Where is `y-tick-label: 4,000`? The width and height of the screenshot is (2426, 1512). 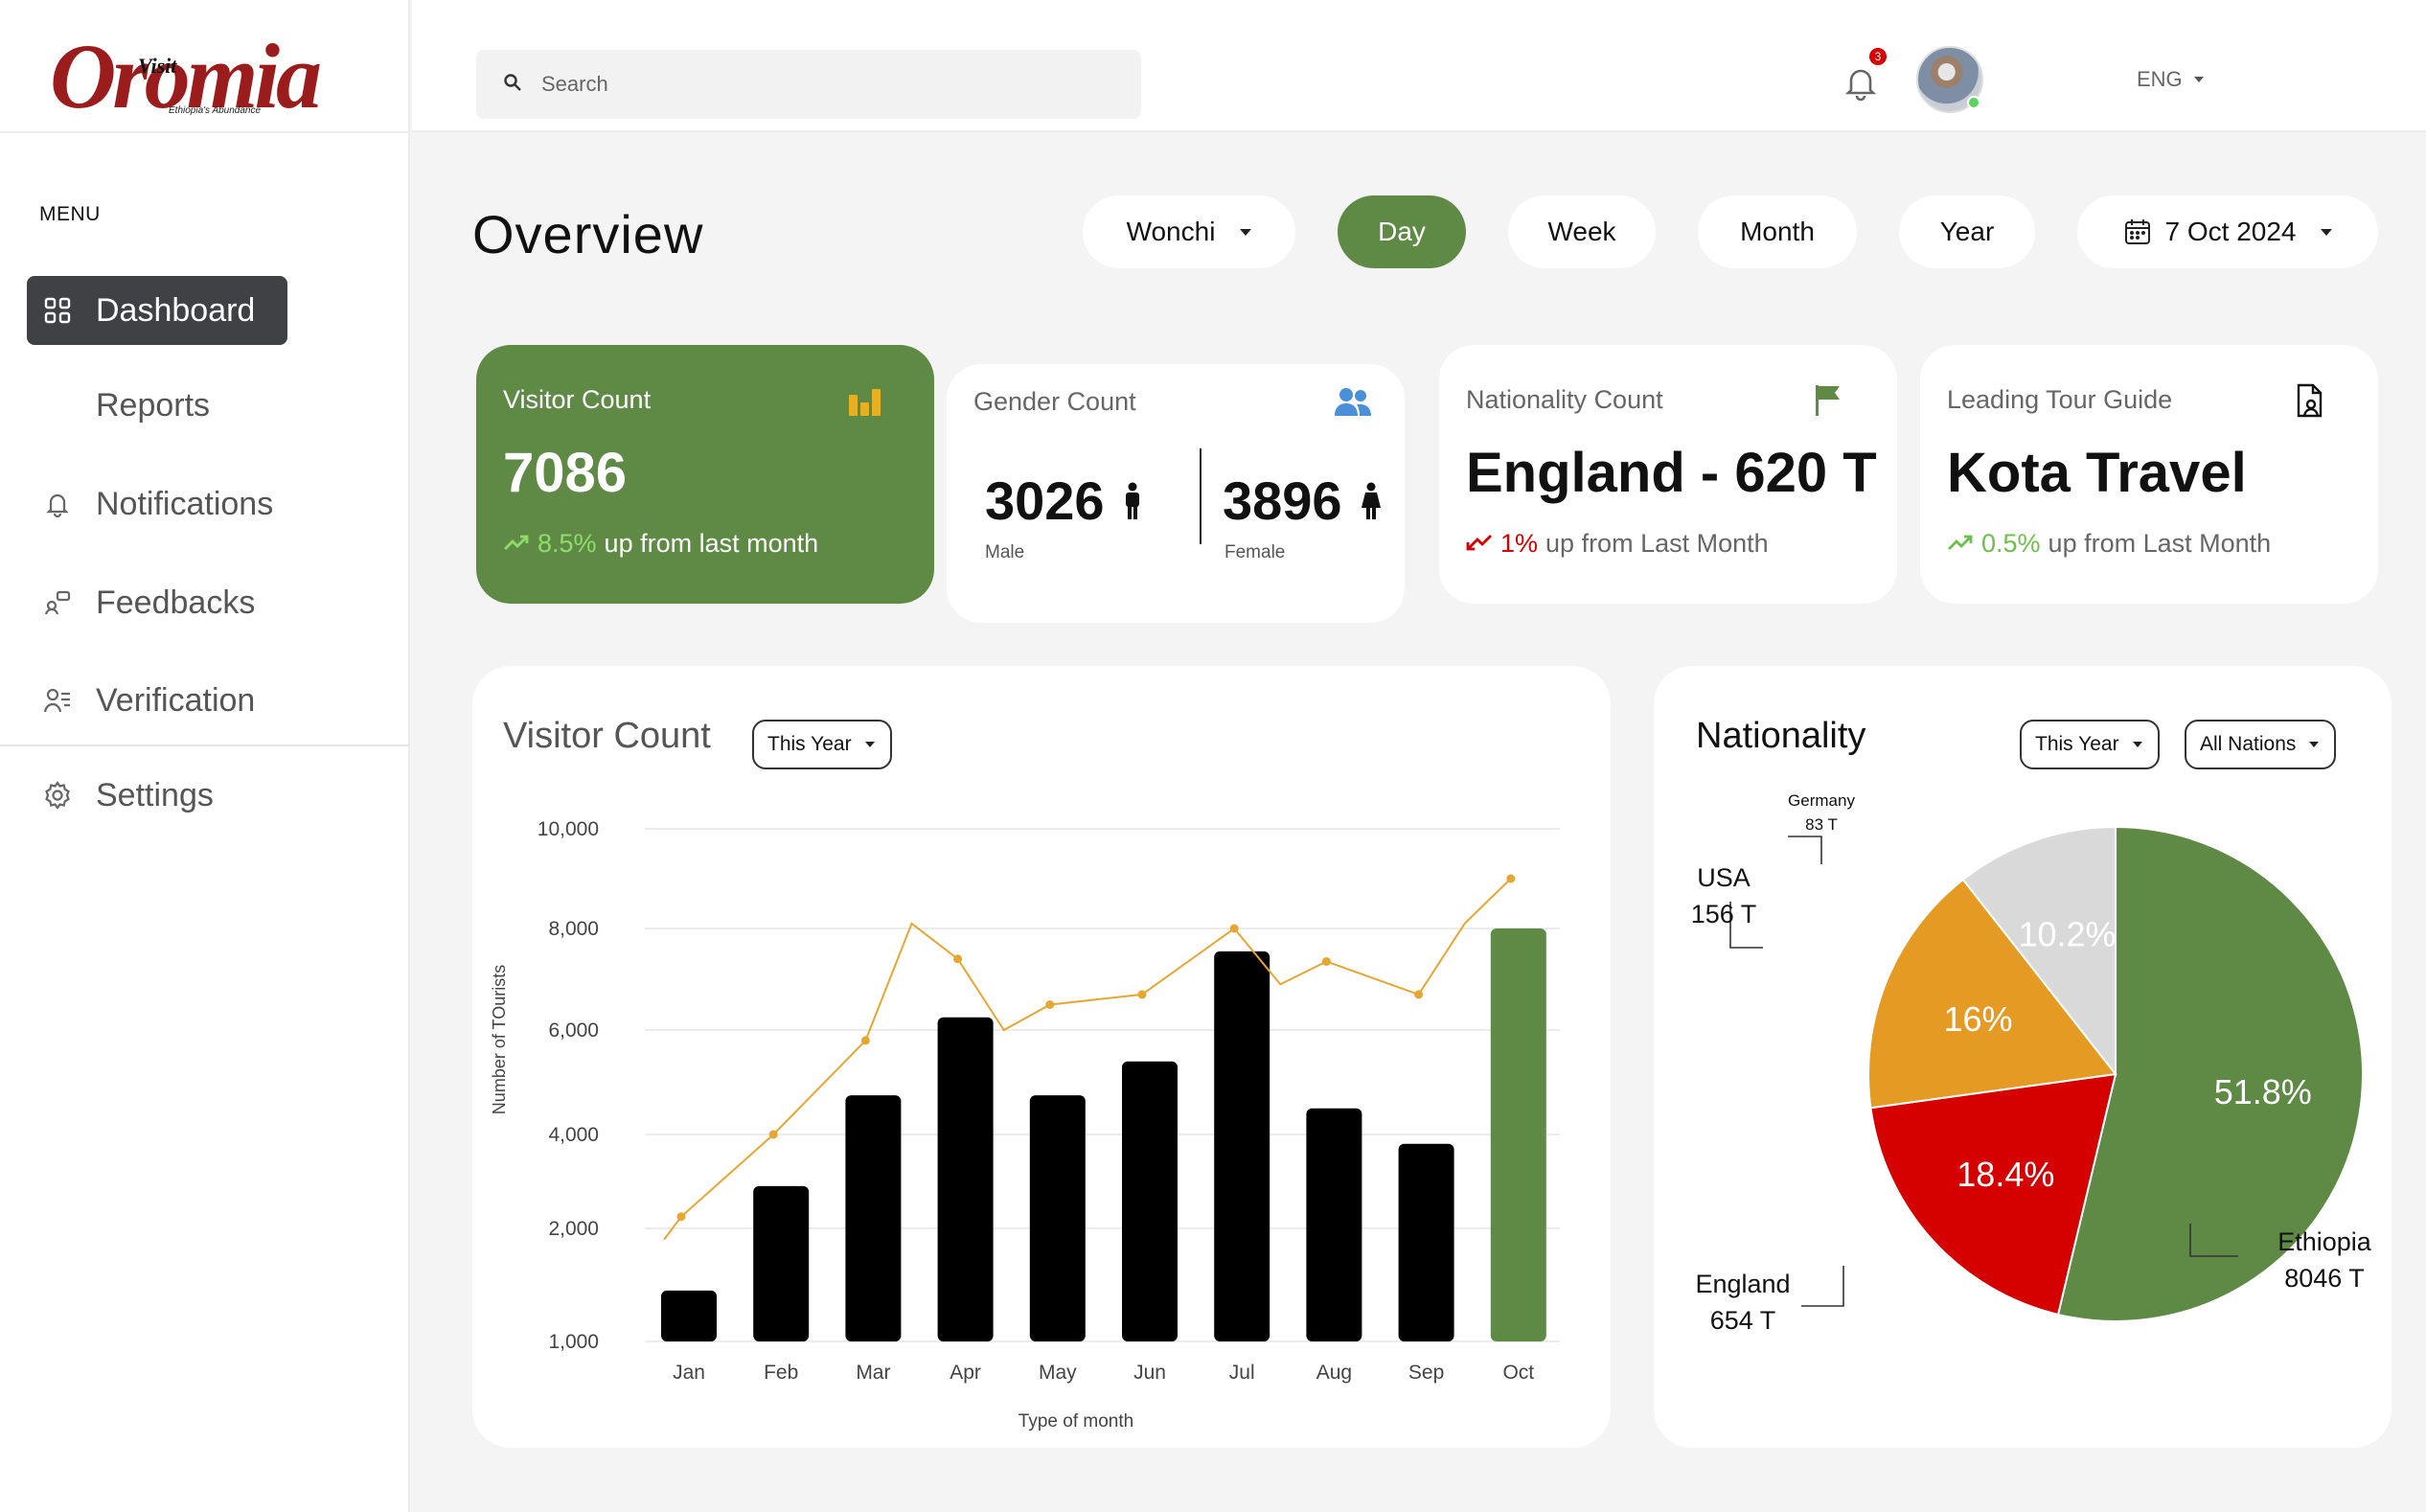
y-tick-label: 4,000 is located at coordinates (573, 1135).